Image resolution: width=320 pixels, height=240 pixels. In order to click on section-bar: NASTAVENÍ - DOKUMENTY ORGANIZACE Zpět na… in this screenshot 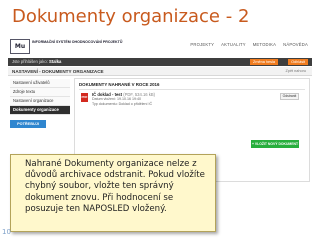, I will do `click(160, 71)`.